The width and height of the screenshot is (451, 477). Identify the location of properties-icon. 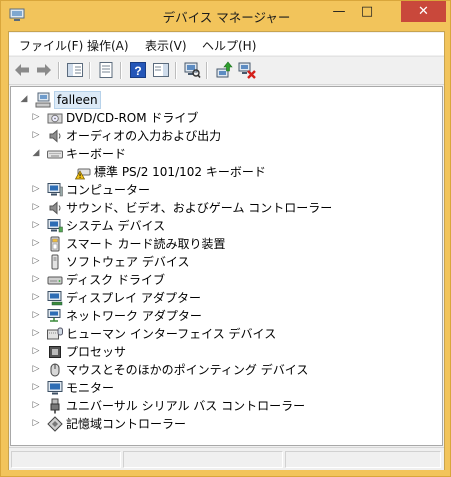
(106, 70).